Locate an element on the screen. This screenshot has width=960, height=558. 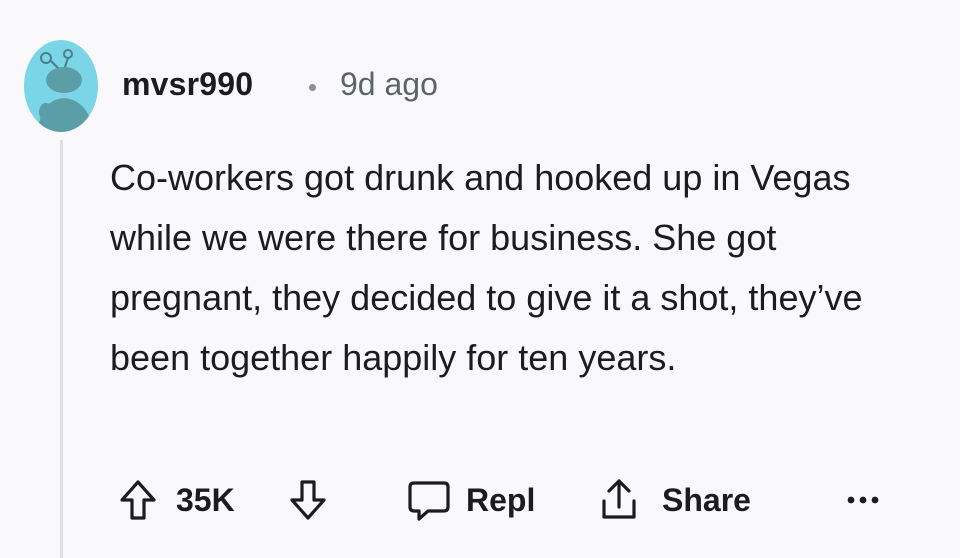
more-options-button is located at coordinates (863, 500).